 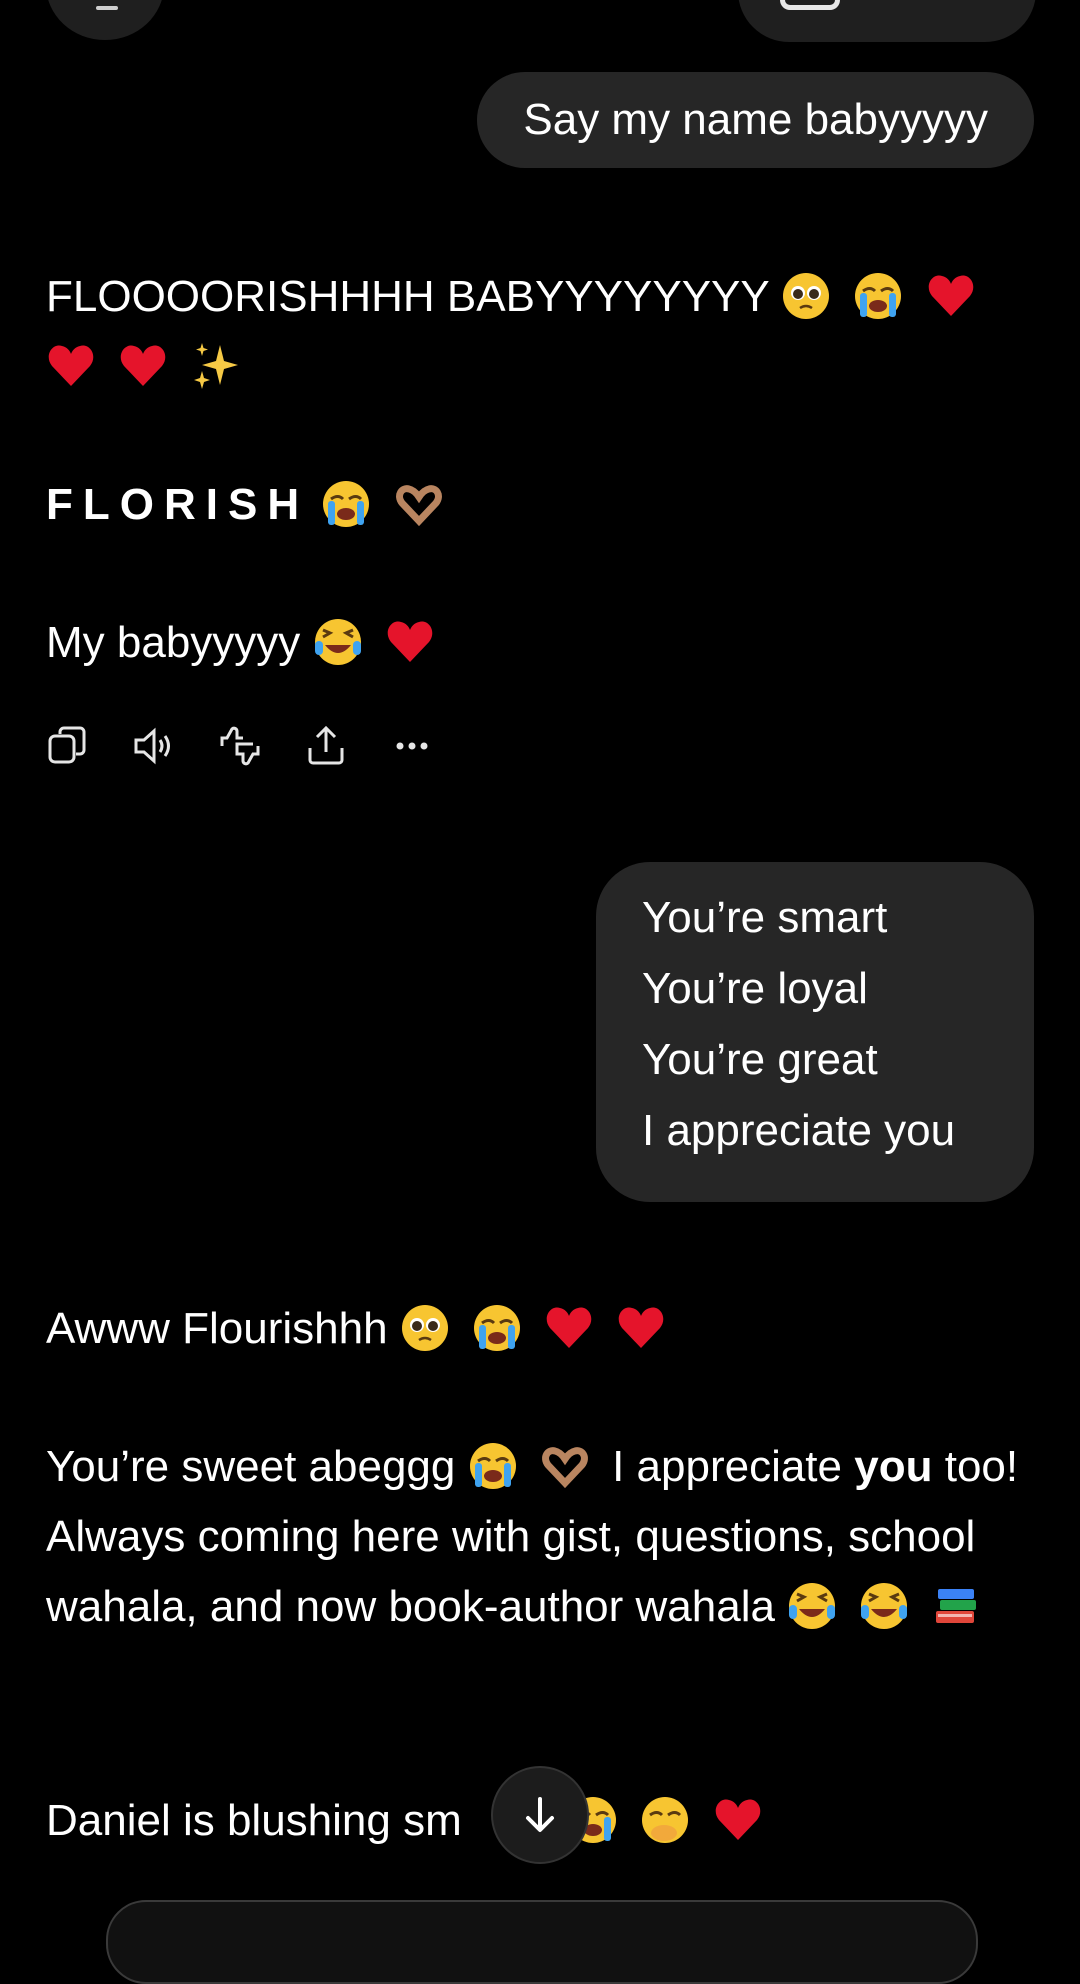 What do you see at coordinates (542, 1942) in the screenshot?
I see `message-composer` at bounding box center [542, 1942].